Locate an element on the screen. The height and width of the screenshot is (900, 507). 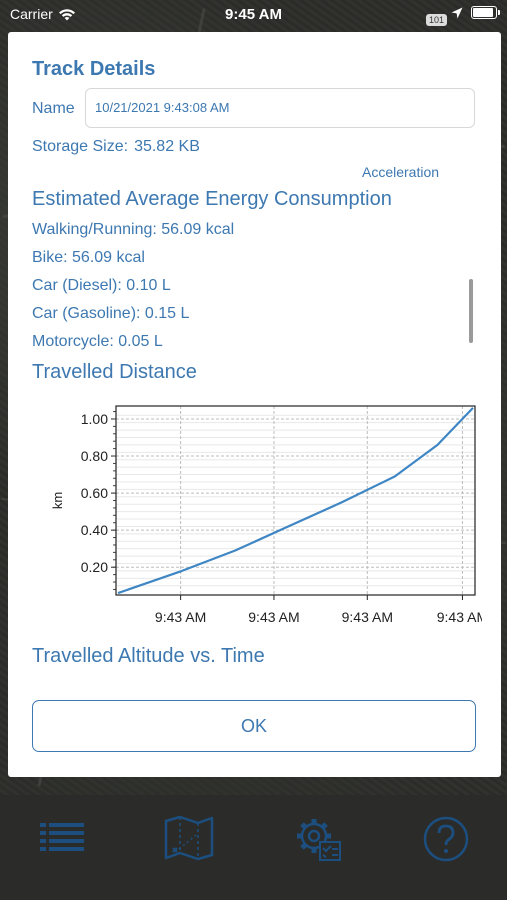
energy-row-car-diesel: Car (Diesel): 0.10 L is located at coordinates (101, 285).